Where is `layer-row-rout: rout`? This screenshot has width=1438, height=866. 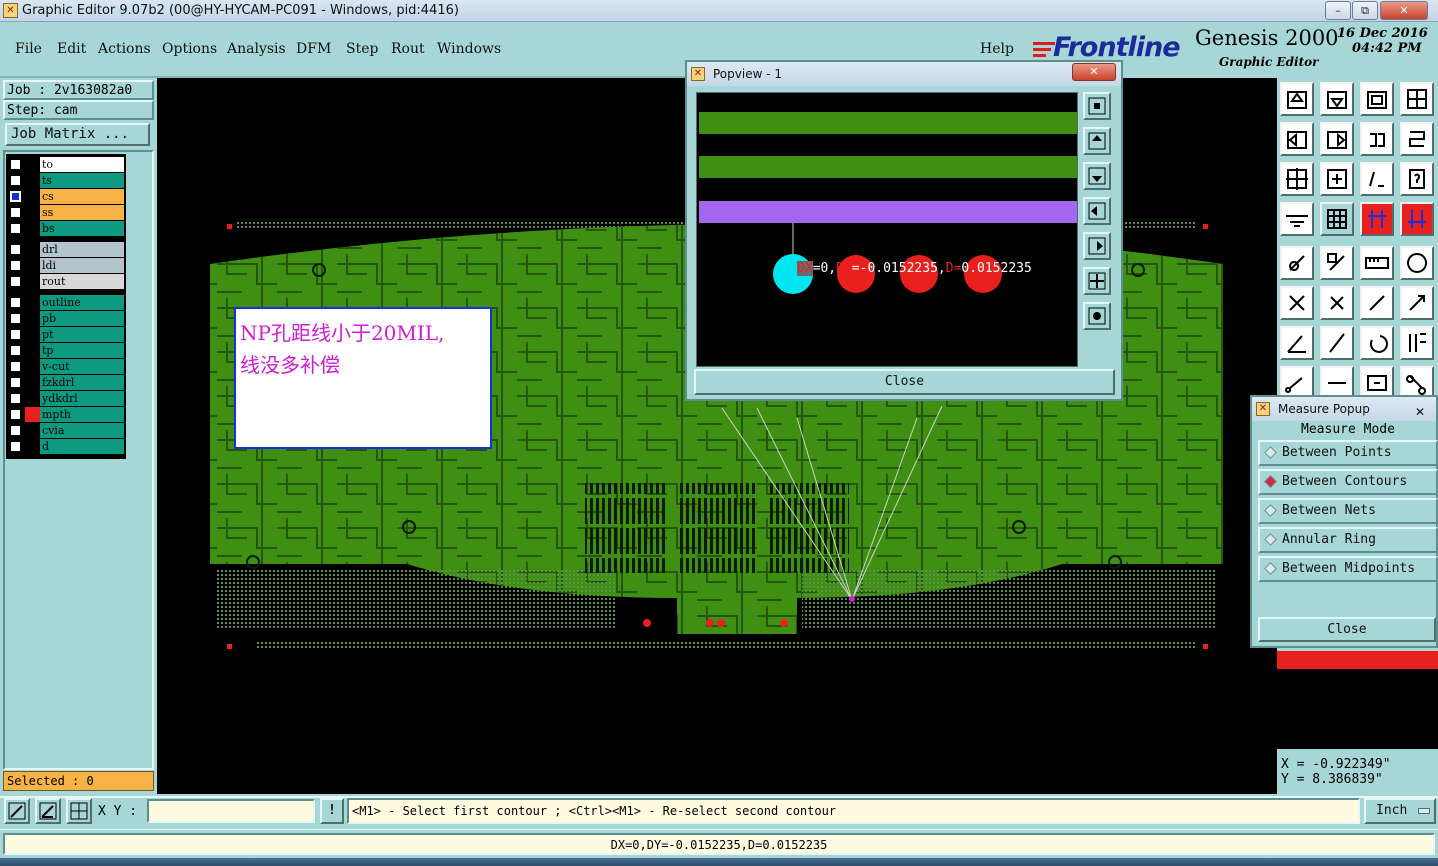
layer-row-rout: rout is located at coordinates (66, 281).